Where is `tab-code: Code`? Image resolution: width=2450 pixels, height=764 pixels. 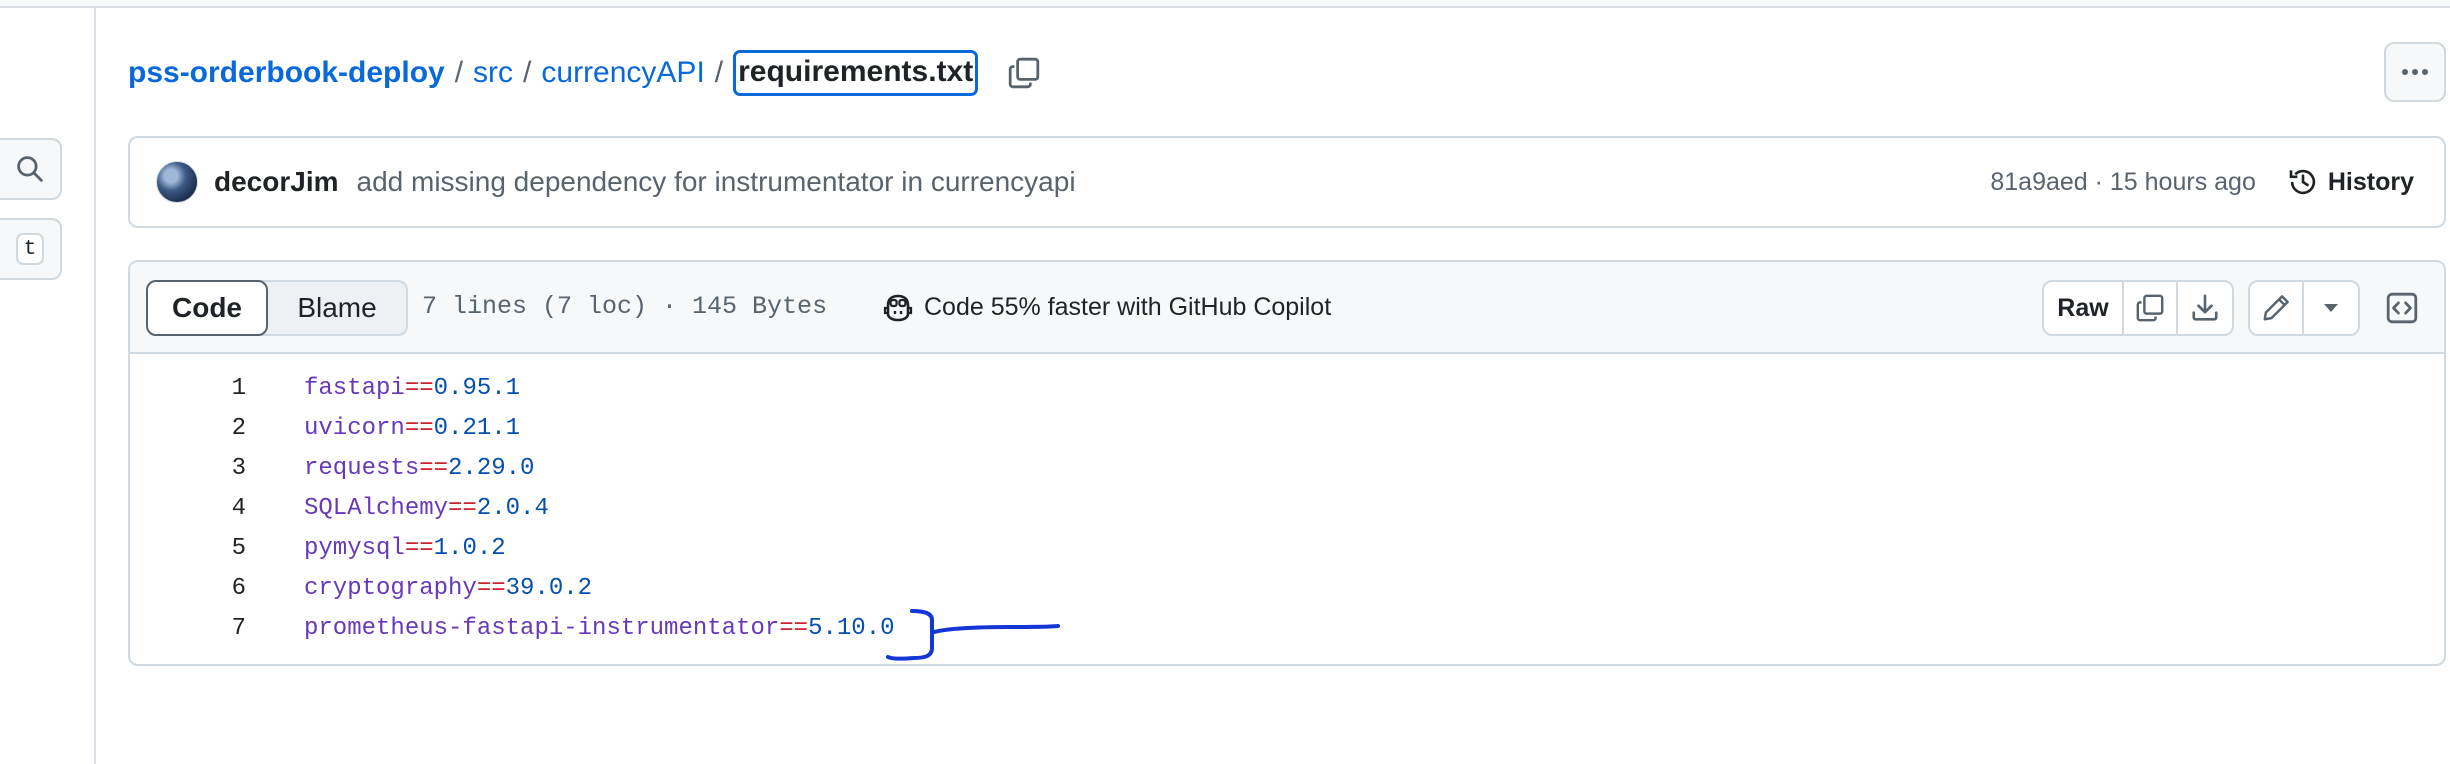 tab-code: Code is located at coordinates (207, 308).